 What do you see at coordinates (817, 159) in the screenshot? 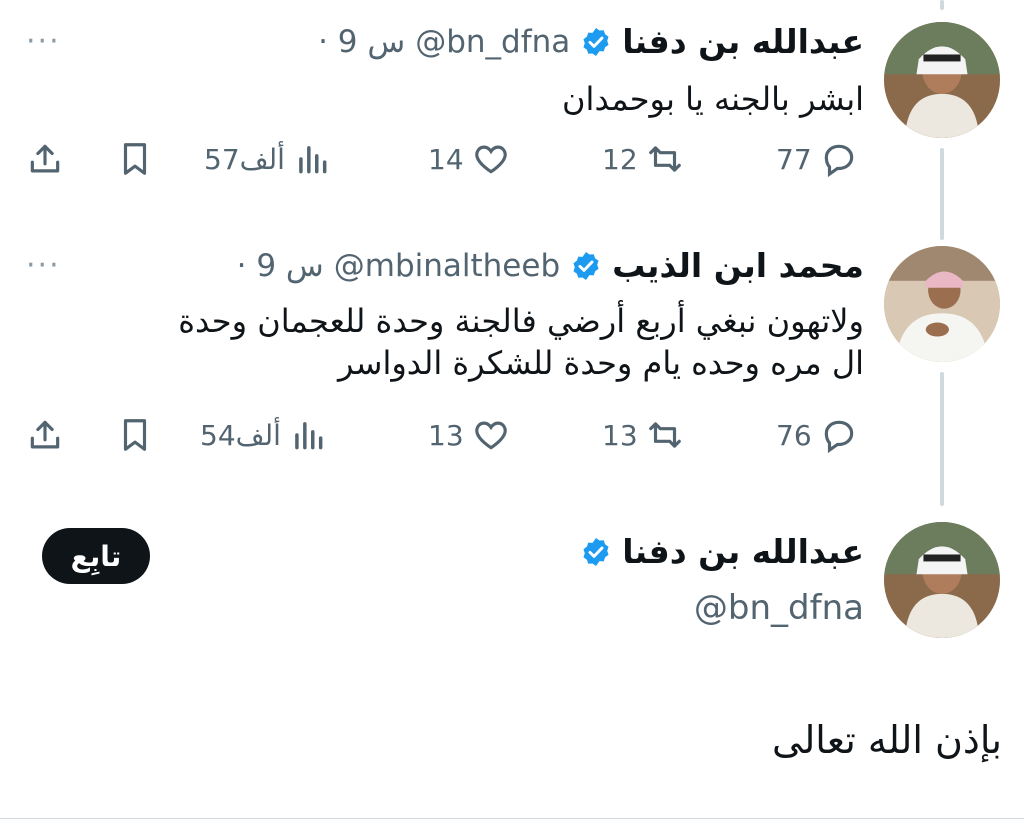
I see `reply-button: 77` at bounding box center [817, 159].